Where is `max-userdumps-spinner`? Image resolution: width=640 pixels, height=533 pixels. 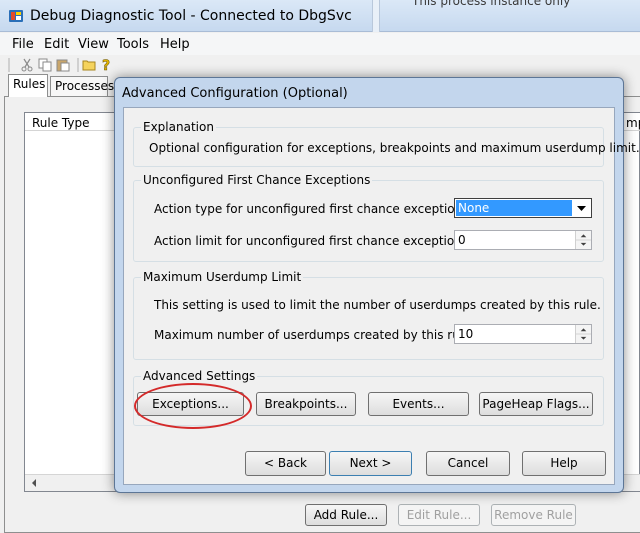 max-userdumps-spinner is located at coordinates (523, 334).